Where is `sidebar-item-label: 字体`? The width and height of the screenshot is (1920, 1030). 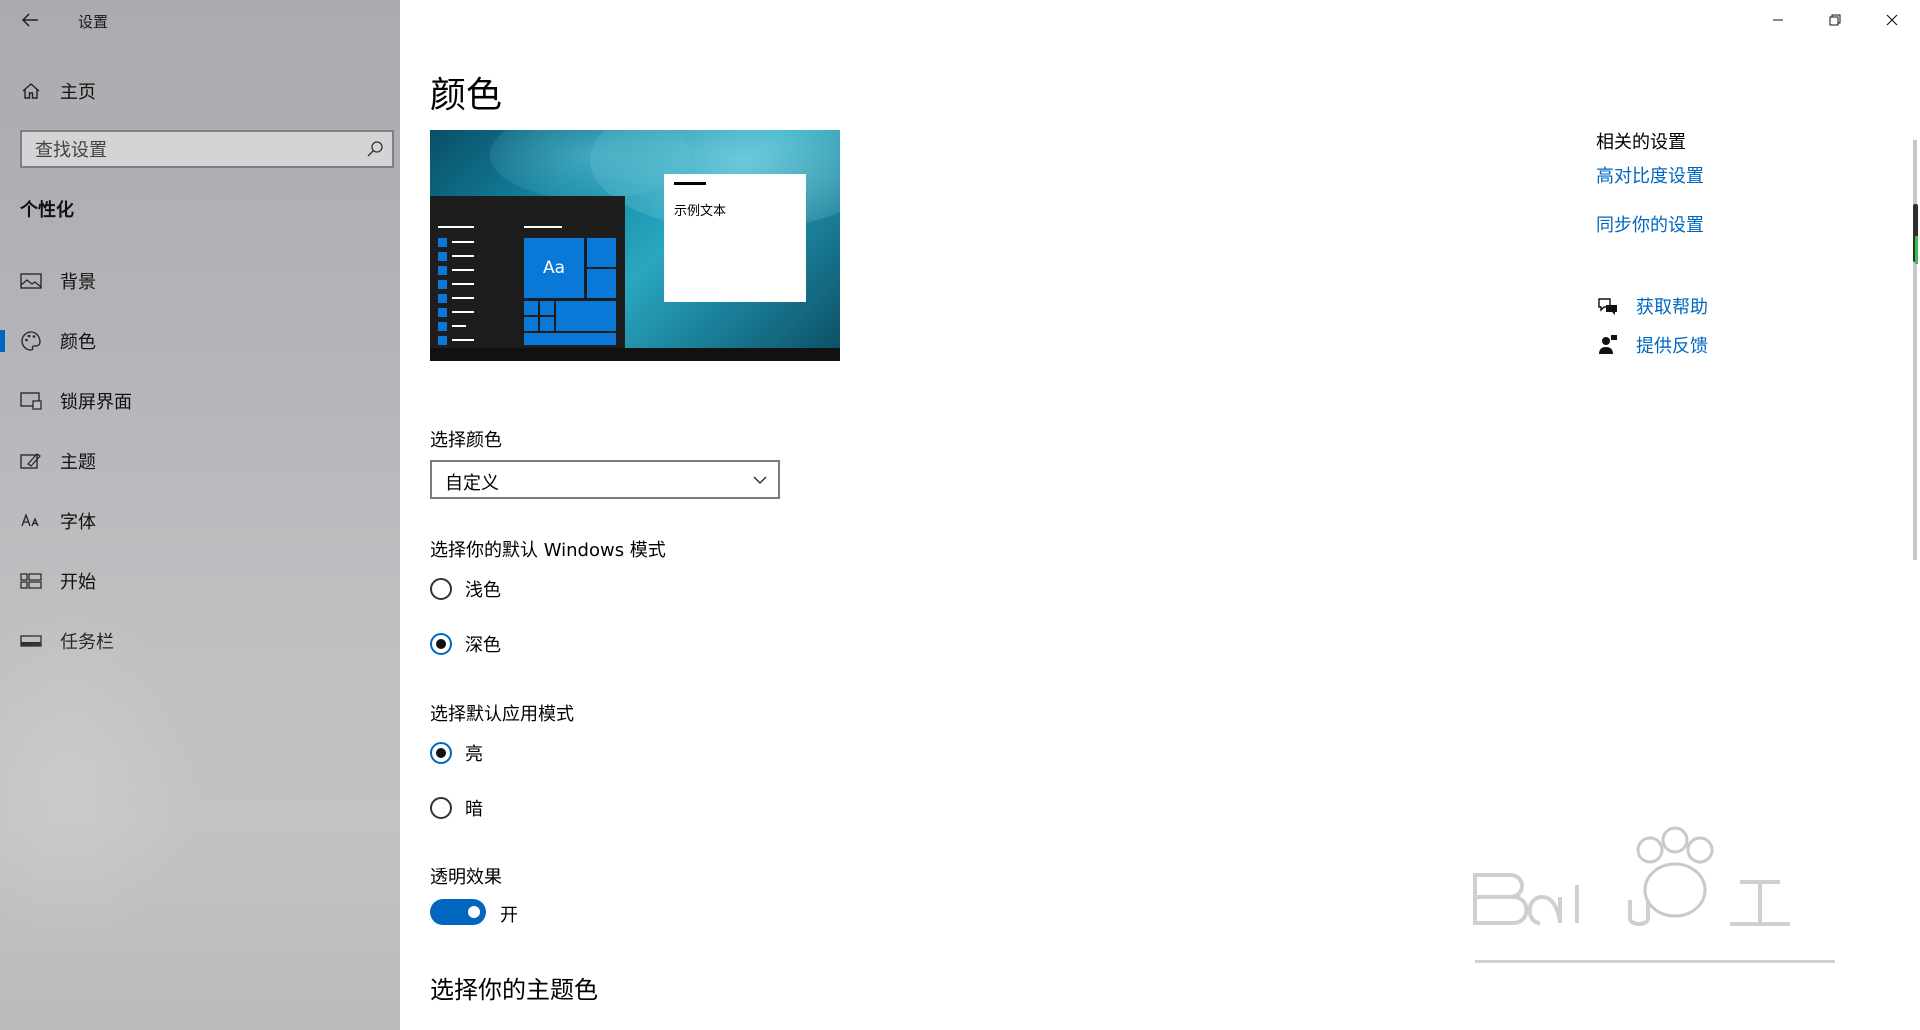
sidebar-item-label: 字体 is located at coordinates (78, 522).